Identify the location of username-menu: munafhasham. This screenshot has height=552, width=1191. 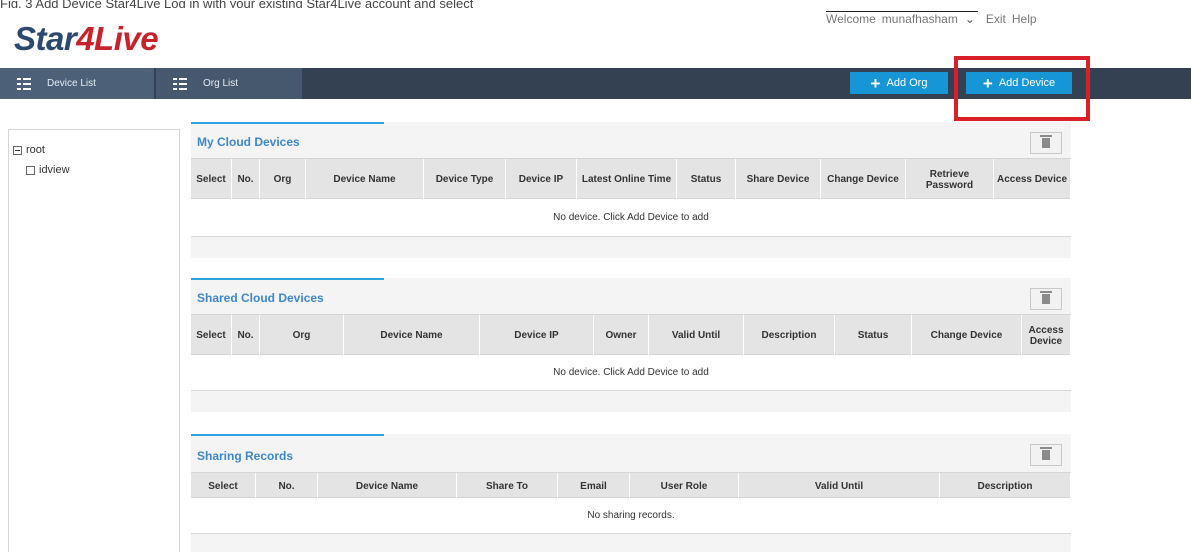
(920, 19).